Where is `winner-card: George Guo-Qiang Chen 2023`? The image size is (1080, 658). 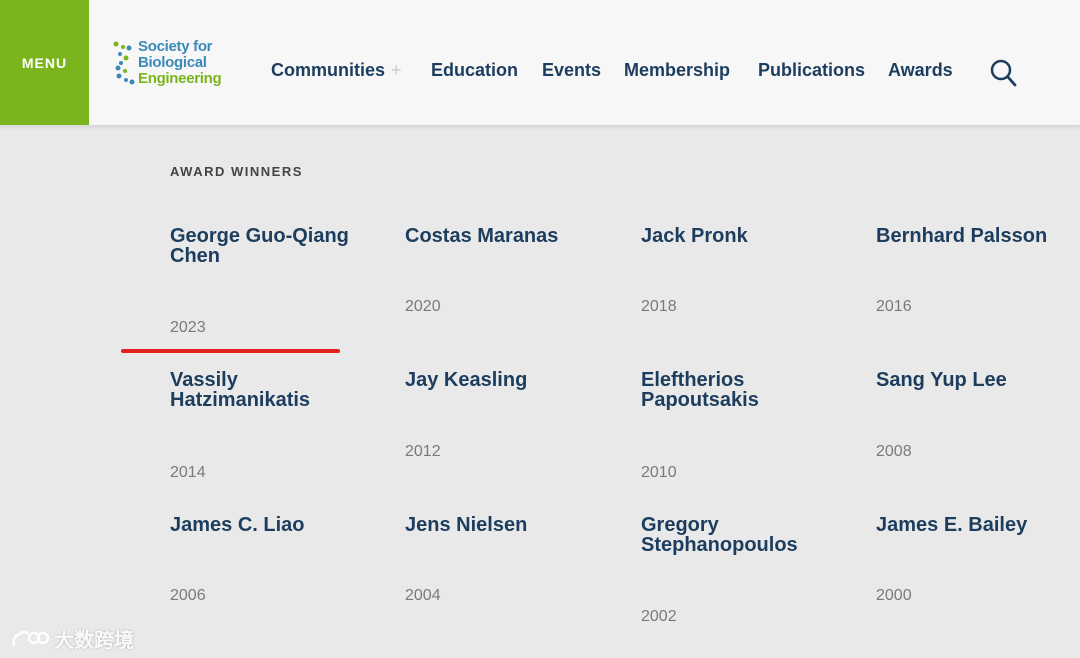 winner-card: George Guo-Qiang Chen 2023 is located at coordinates (270, 281).